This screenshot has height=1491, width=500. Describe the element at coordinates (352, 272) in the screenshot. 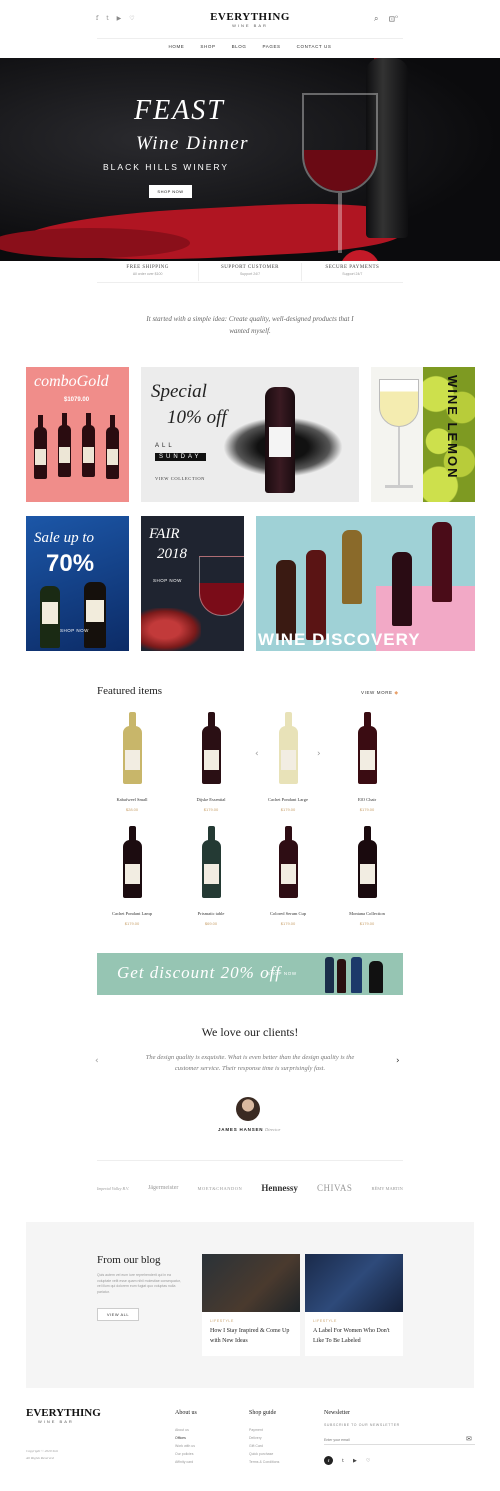

I see `feature-payments: SECURE PAYMENTS Support 24/7` at that location.